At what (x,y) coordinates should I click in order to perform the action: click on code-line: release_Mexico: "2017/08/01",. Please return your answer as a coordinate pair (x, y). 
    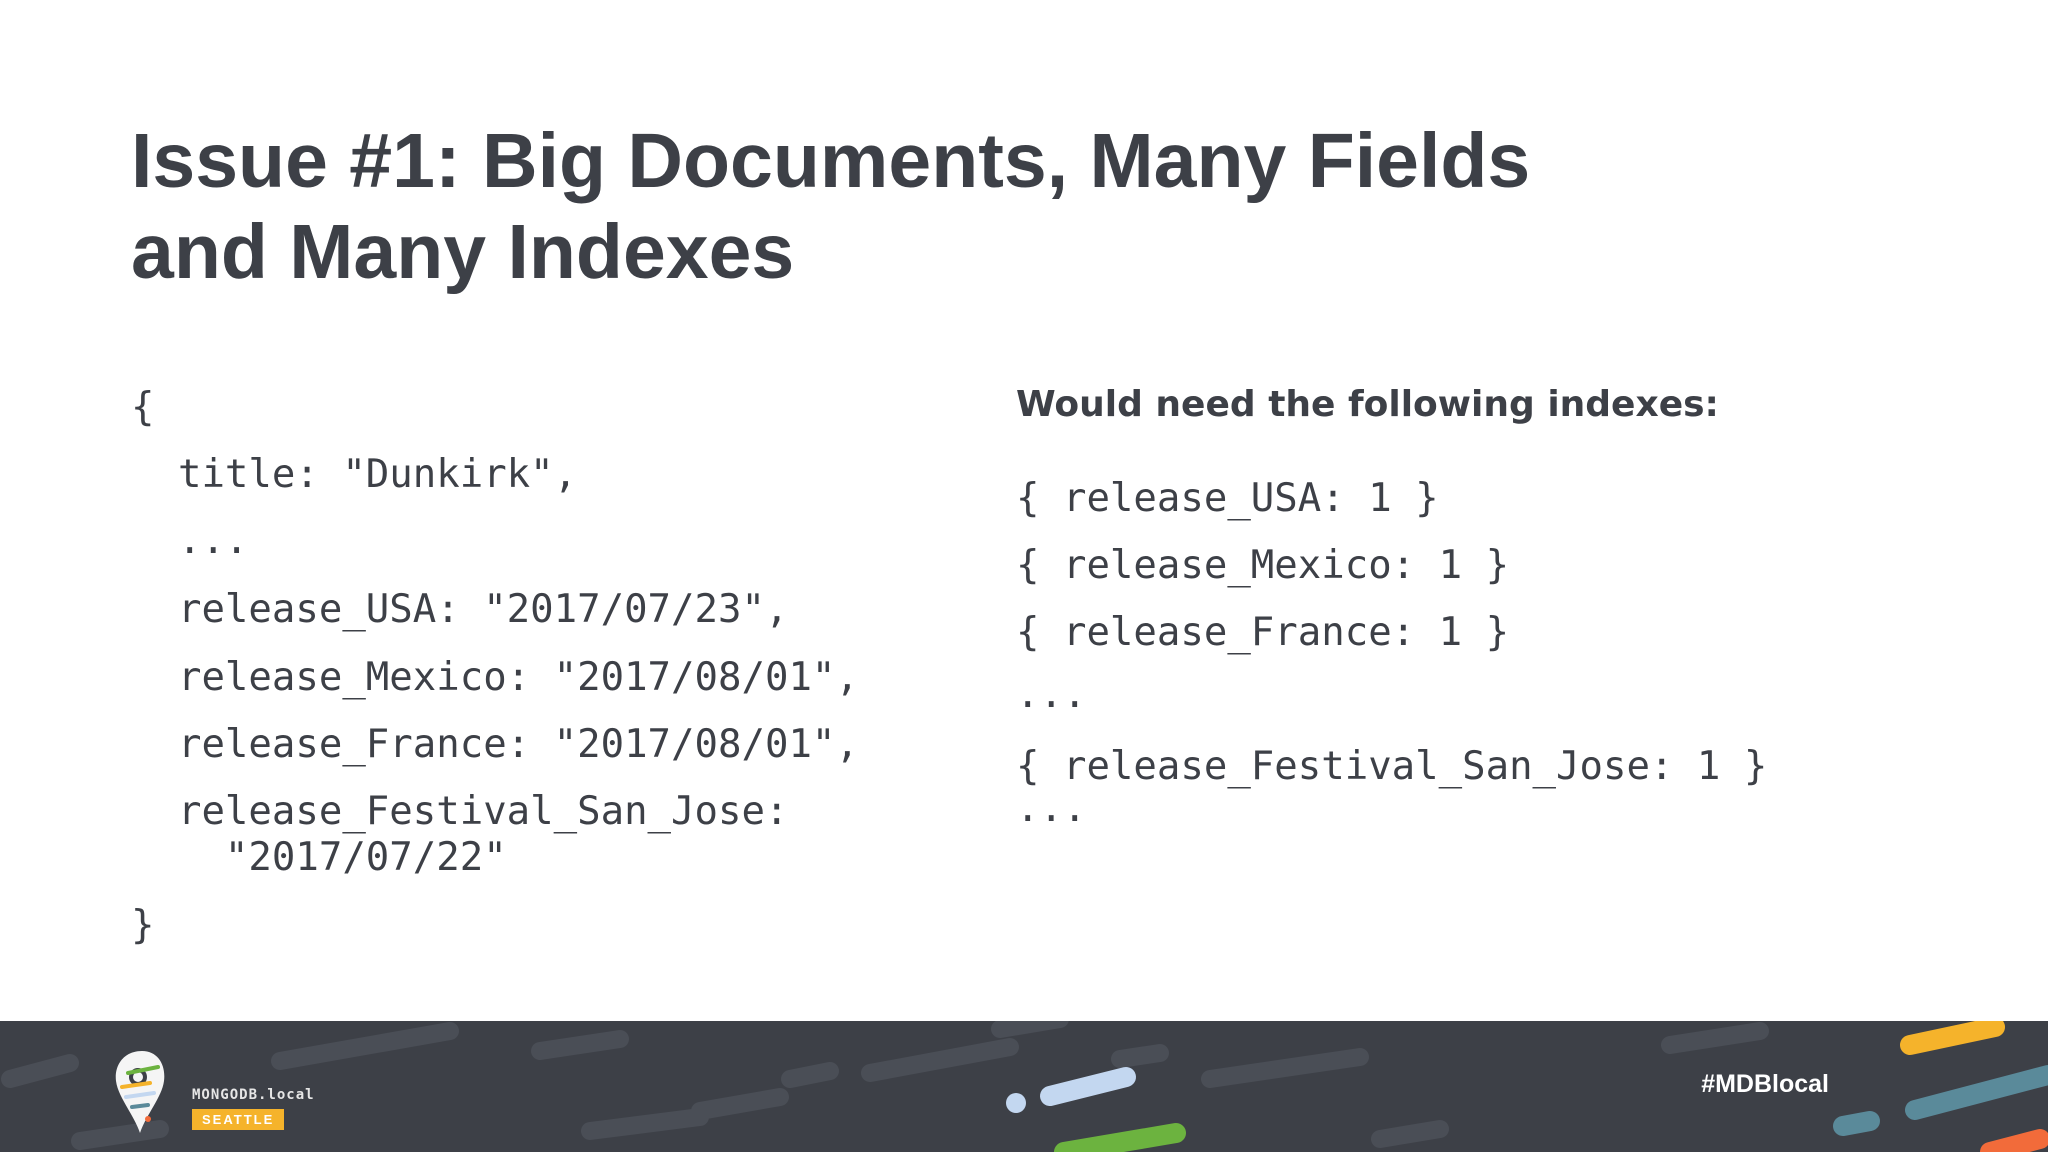
    Looking at the image, I should click on (495, 677).